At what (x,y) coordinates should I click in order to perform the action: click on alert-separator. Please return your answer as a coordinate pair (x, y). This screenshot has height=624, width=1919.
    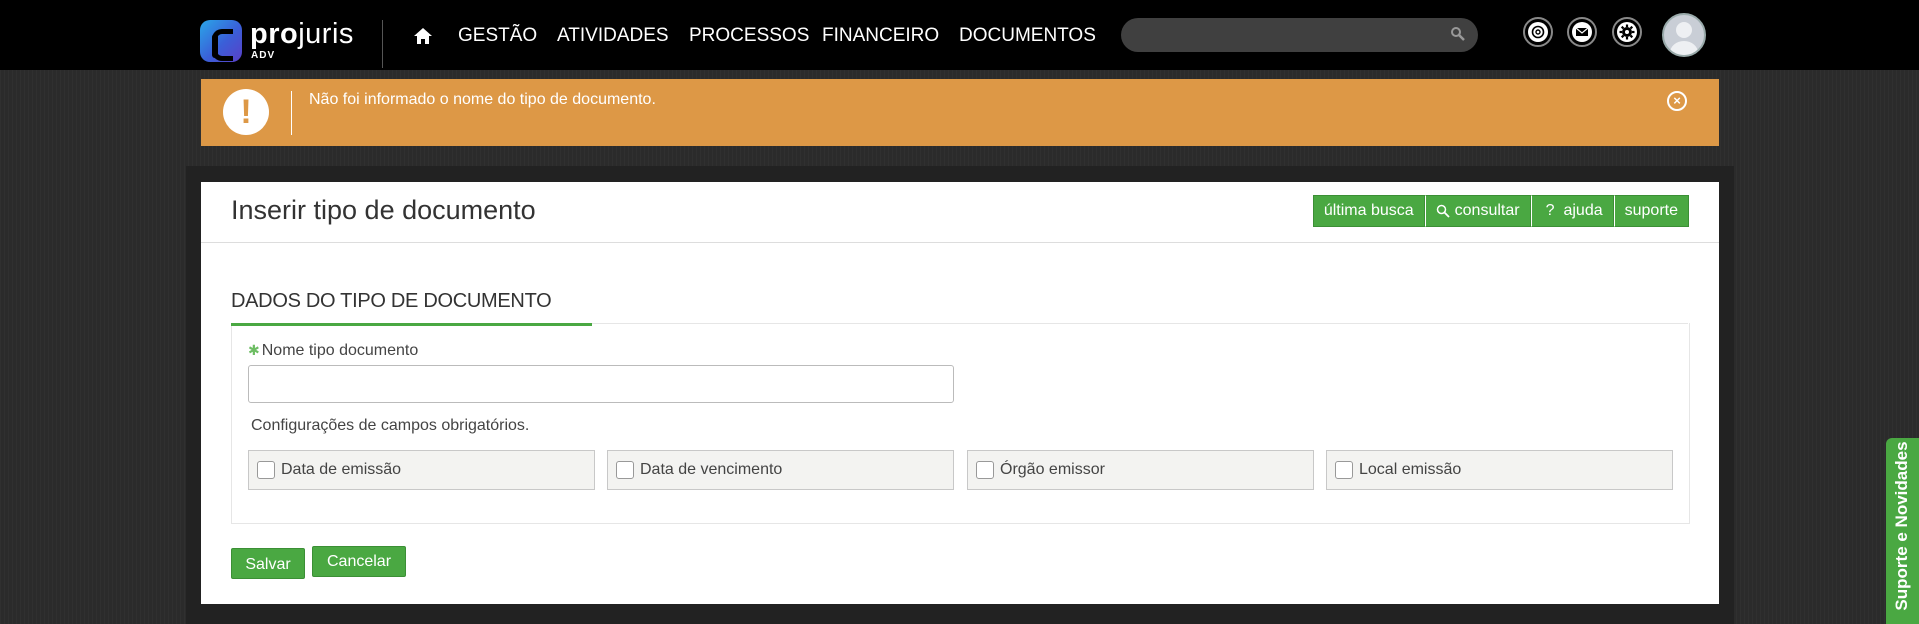
    Looking at the image, I should click on (291, 113).